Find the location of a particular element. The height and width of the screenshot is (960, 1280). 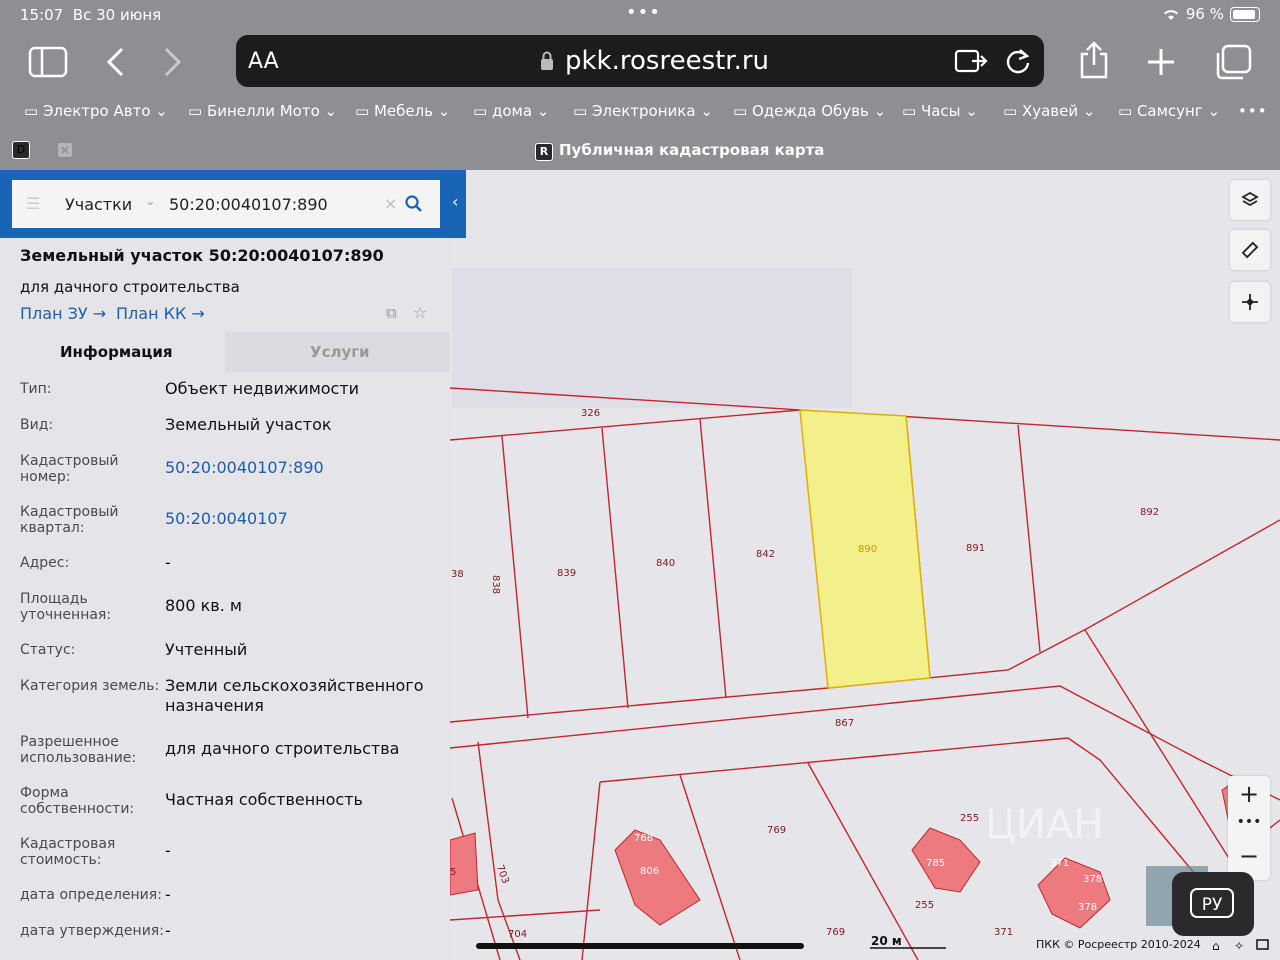

active-tab: R Публичная кадастровая карта is located at coordinates (679, 151).